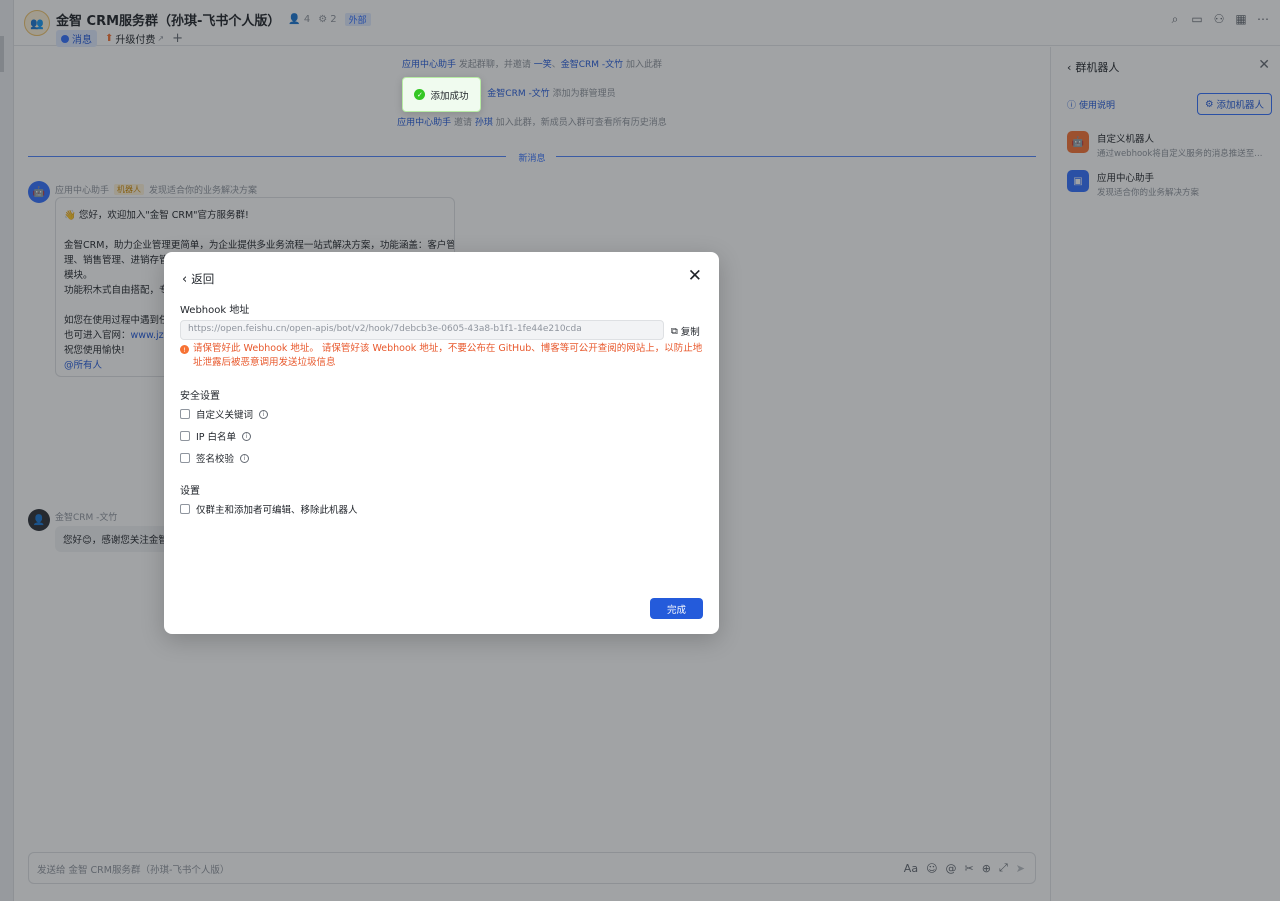 This screenshot has height=901, width=1280. I want to click on checkbox-signature, so click(185, 458).